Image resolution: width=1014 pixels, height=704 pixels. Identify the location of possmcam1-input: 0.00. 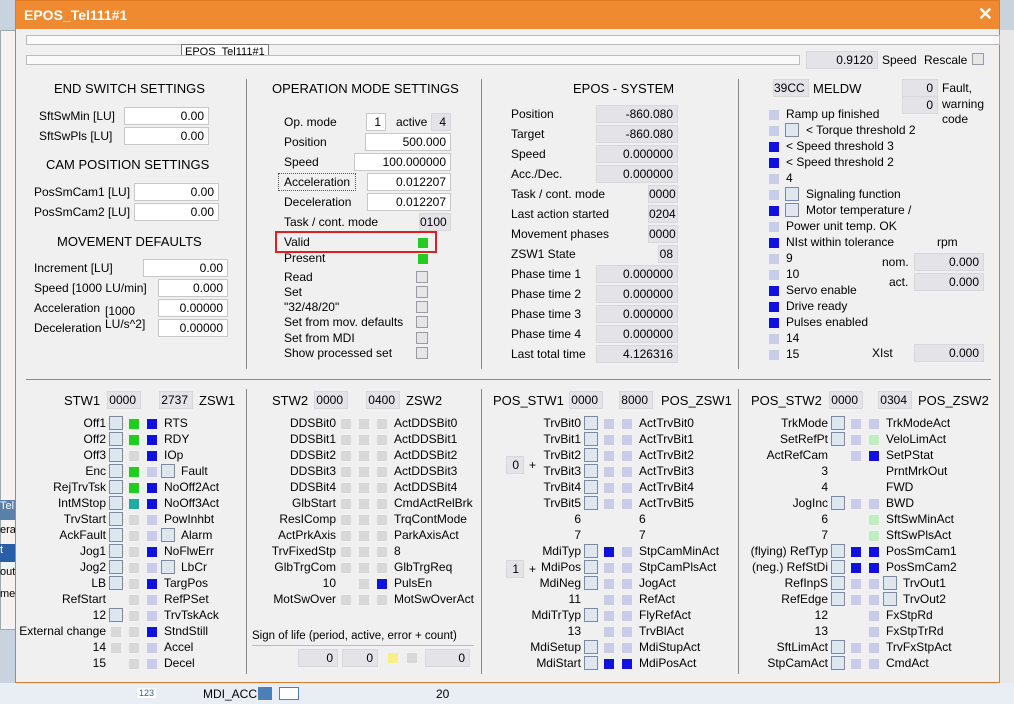
(176, 192).